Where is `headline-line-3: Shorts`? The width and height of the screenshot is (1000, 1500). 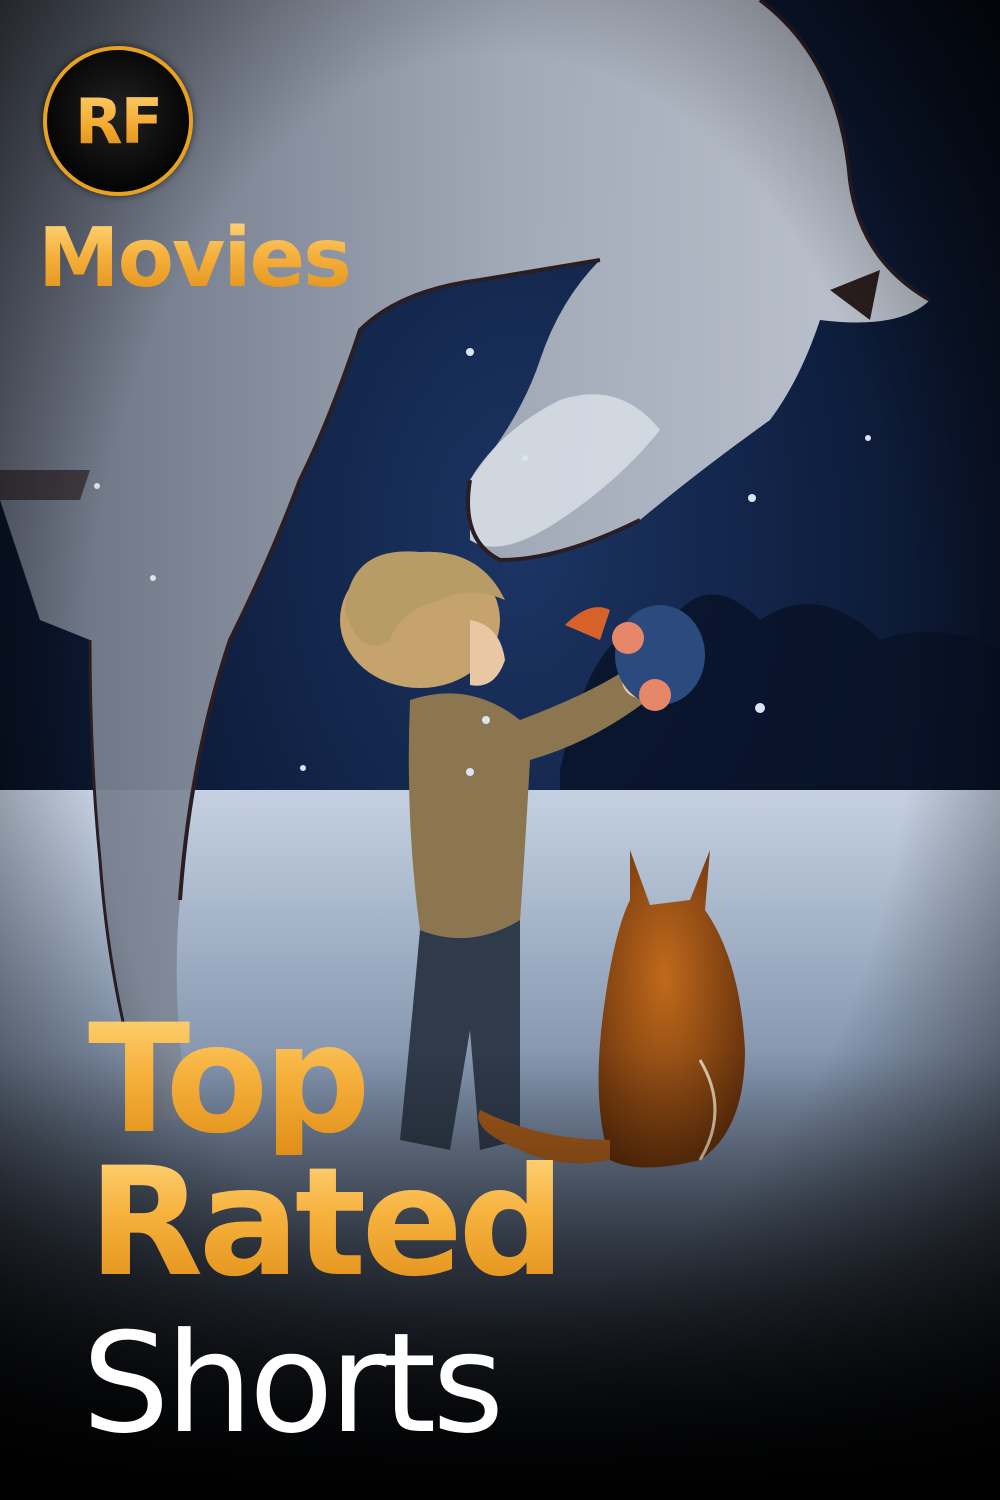
headline-line-3: Shorts is located at coordinates (293, 1383).